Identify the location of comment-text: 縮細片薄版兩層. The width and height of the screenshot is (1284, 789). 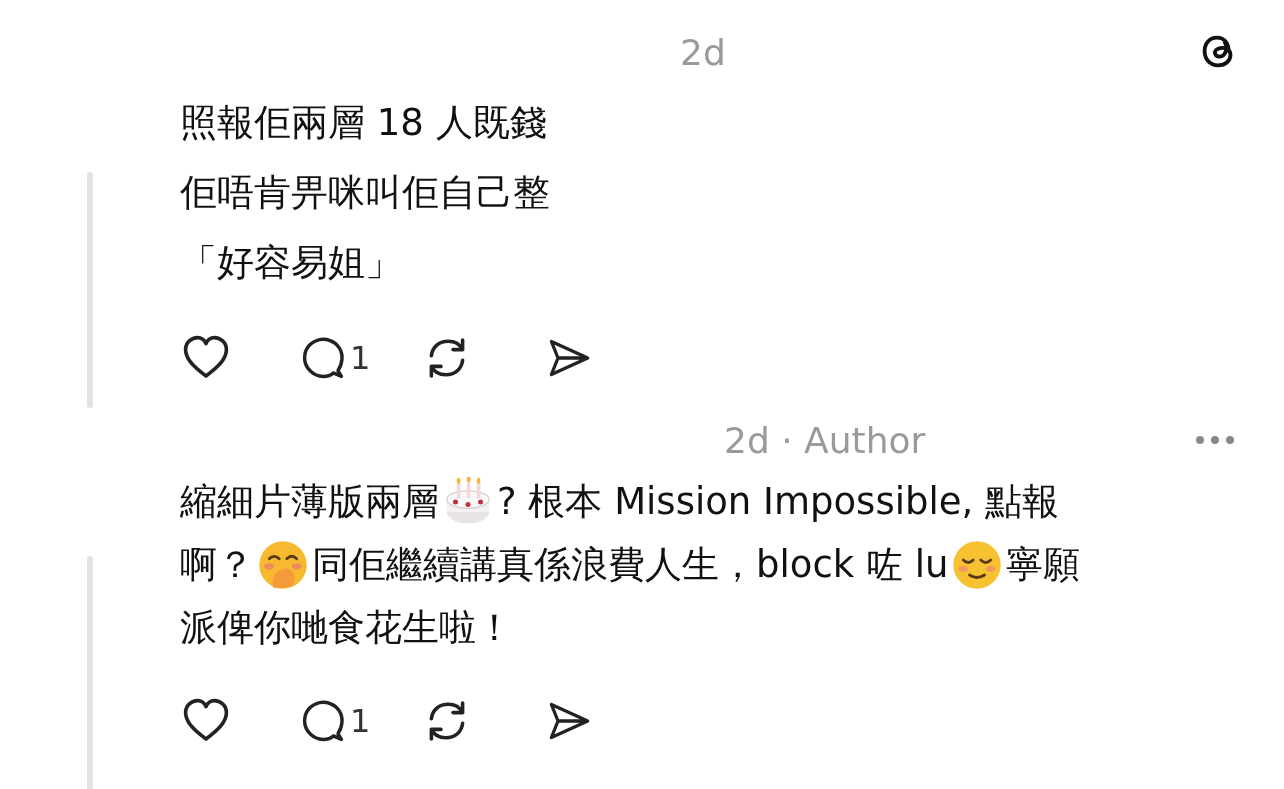
(309, 502).